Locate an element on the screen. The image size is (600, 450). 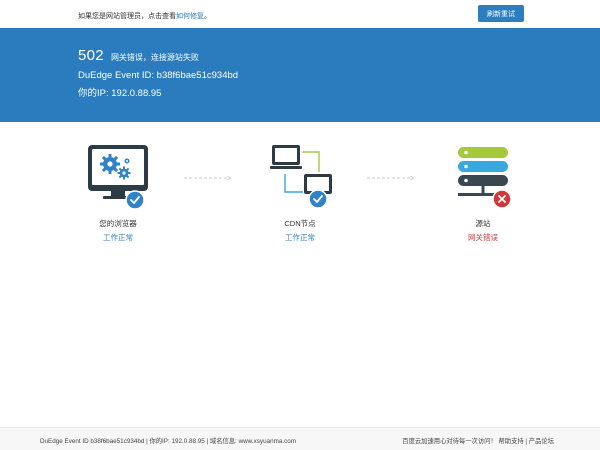
event-id: DuEdge Event ID: b38f6bae51c934bd is located at coordinates (158, 75).